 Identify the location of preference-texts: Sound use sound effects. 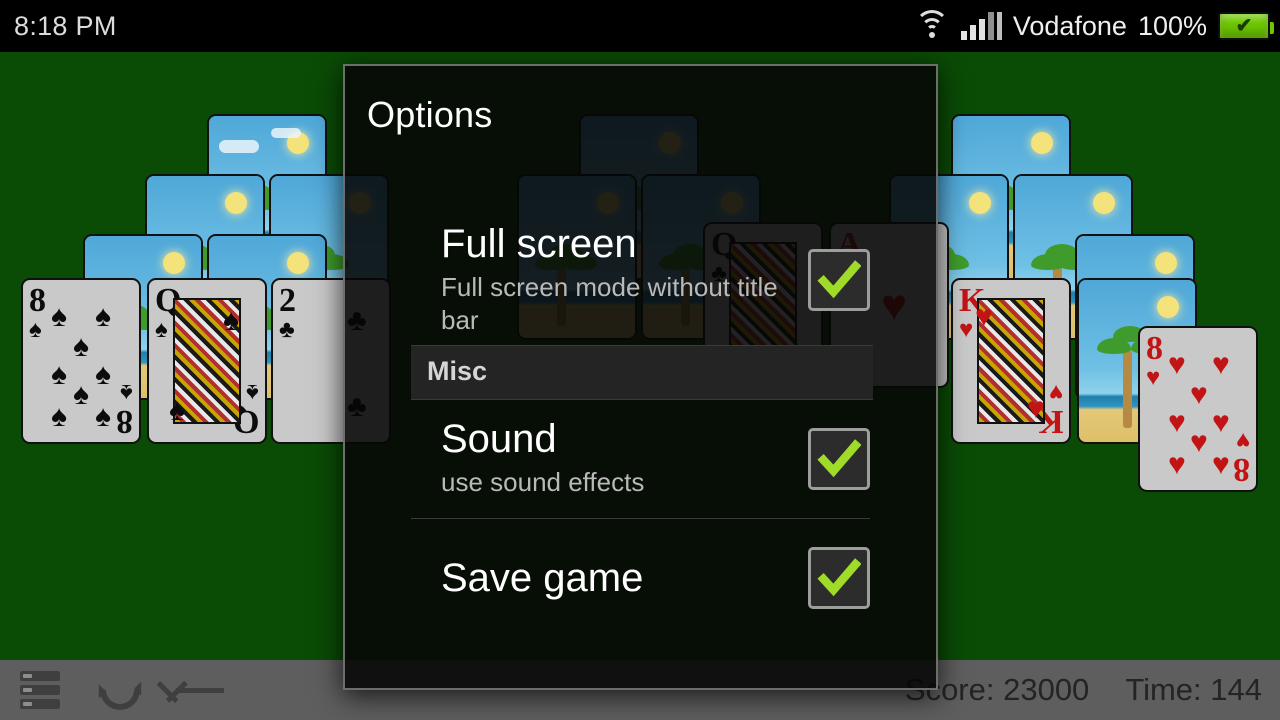
(624, 458).